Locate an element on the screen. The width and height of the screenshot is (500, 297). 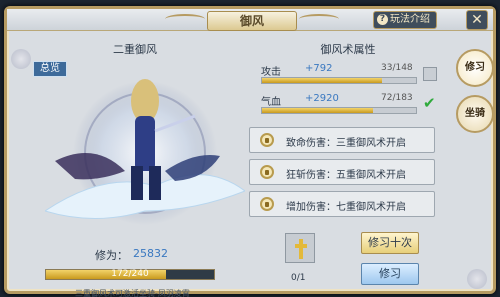
help-icon: ? is located at coordinates (382, 19).